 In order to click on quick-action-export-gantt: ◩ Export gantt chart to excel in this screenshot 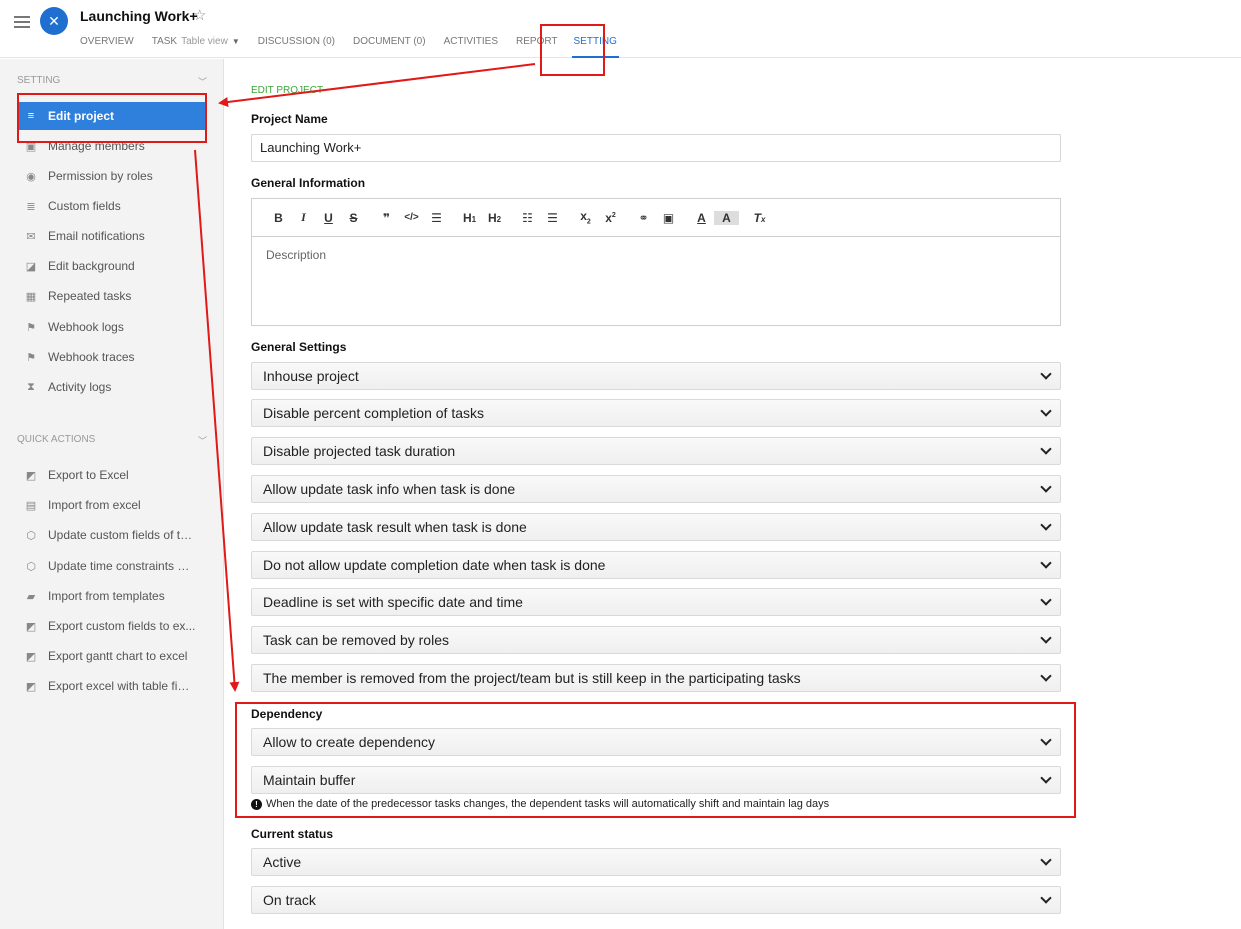, I will do `click(112, 656)`.